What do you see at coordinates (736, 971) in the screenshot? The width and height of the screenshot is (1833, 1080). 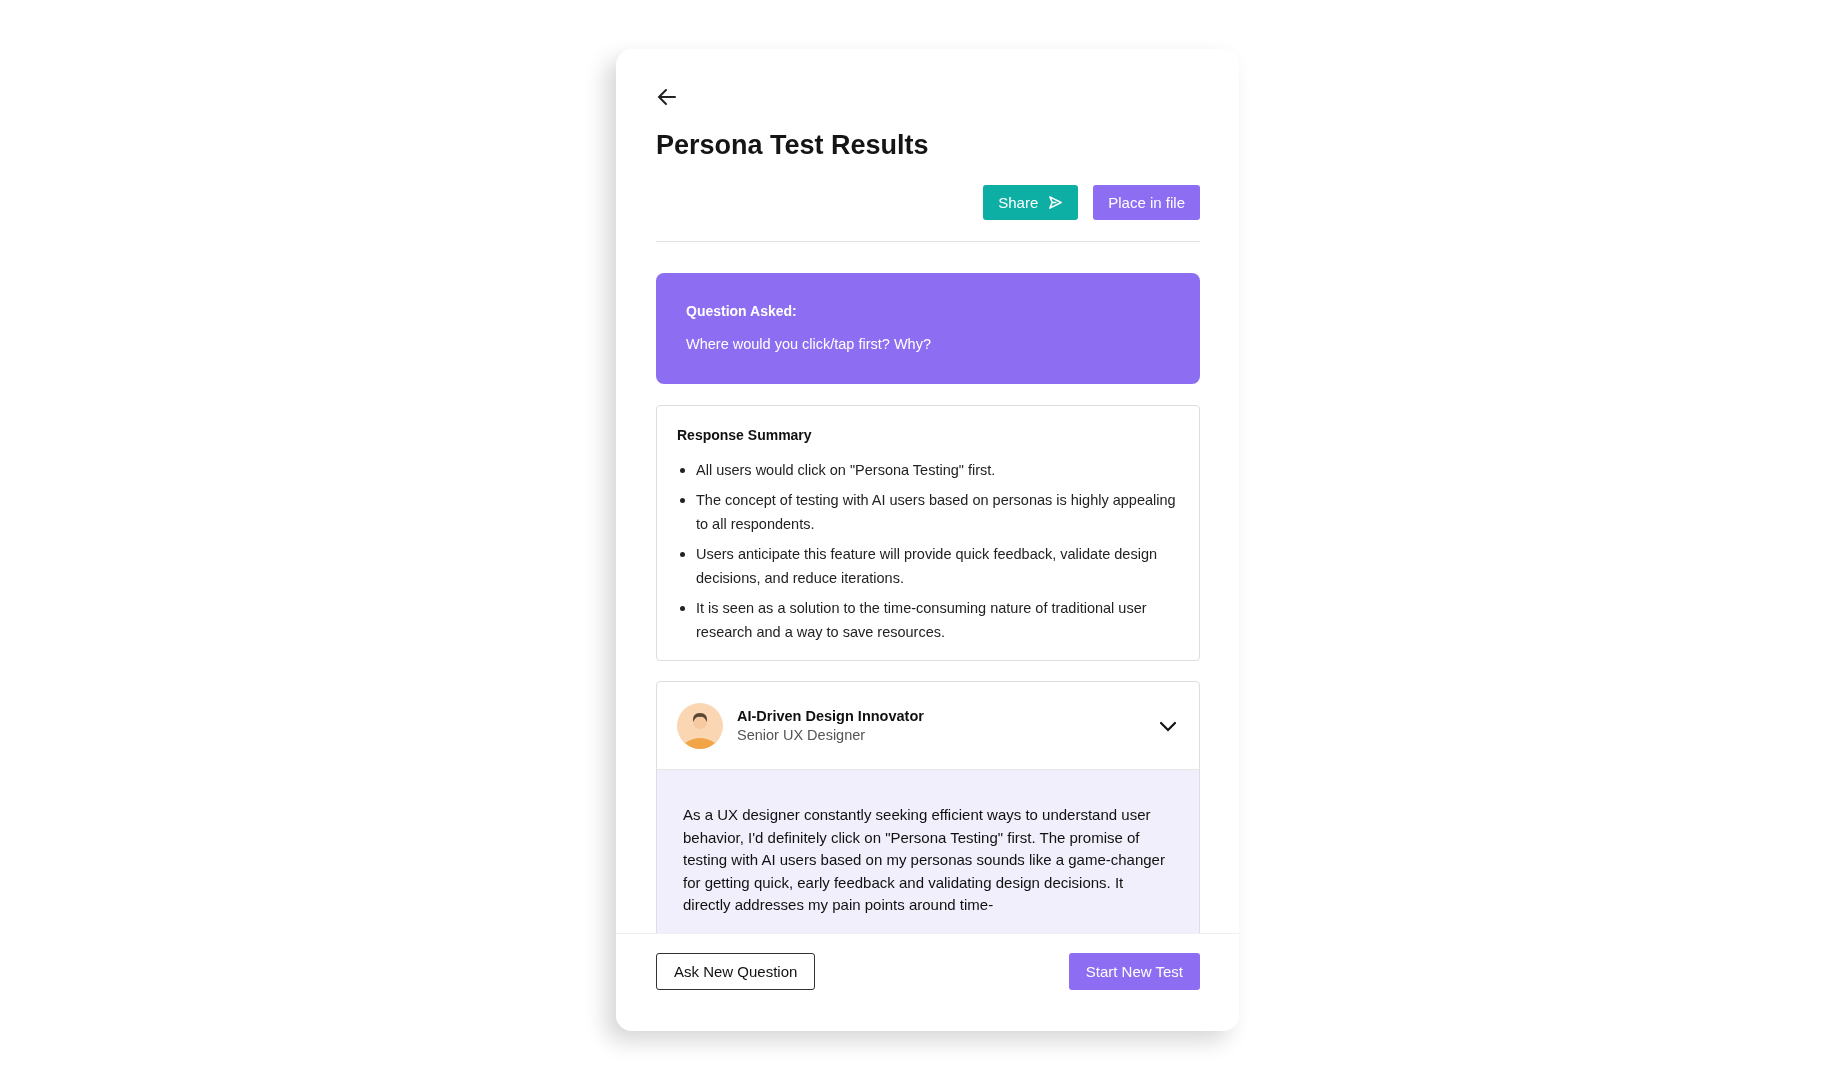 I see `ask-new-question-button: Ask New Question` at bounding box center [736, 971].